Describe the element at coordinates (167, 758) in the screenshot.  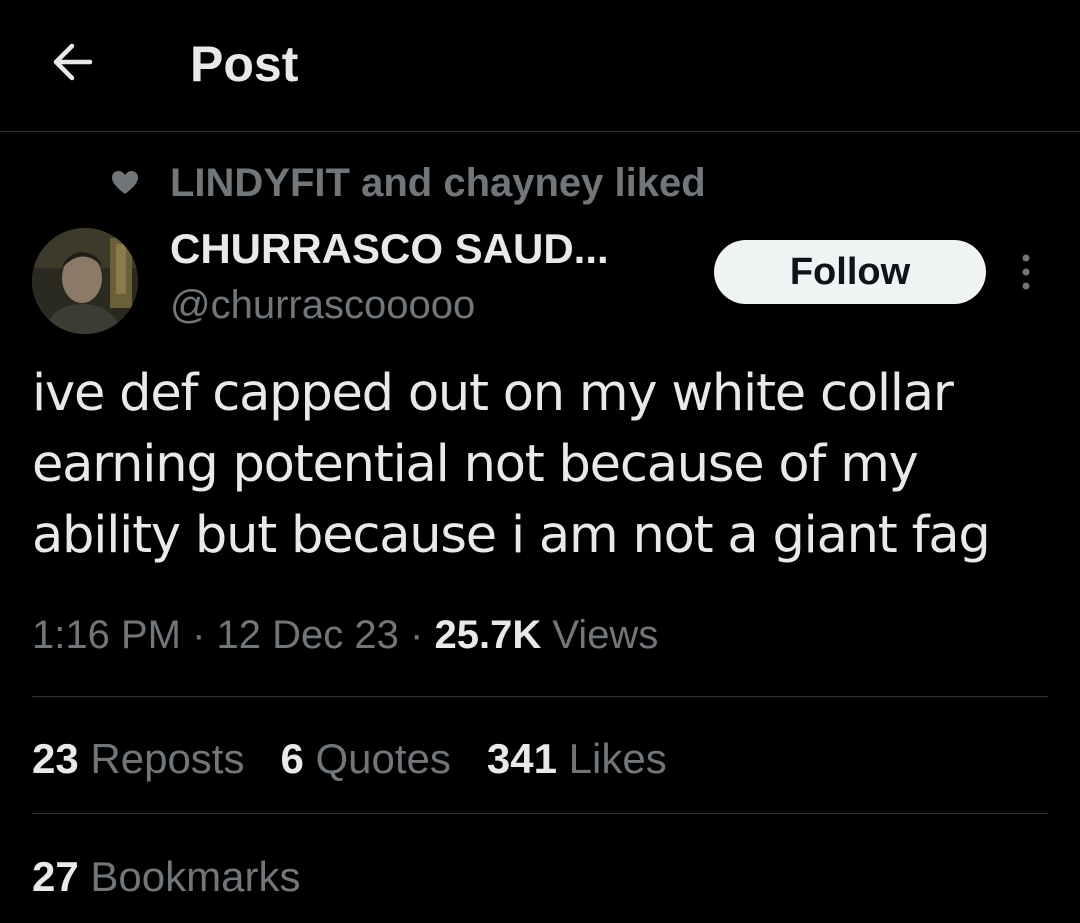
I see `reposts-label: Reposts` at that location.